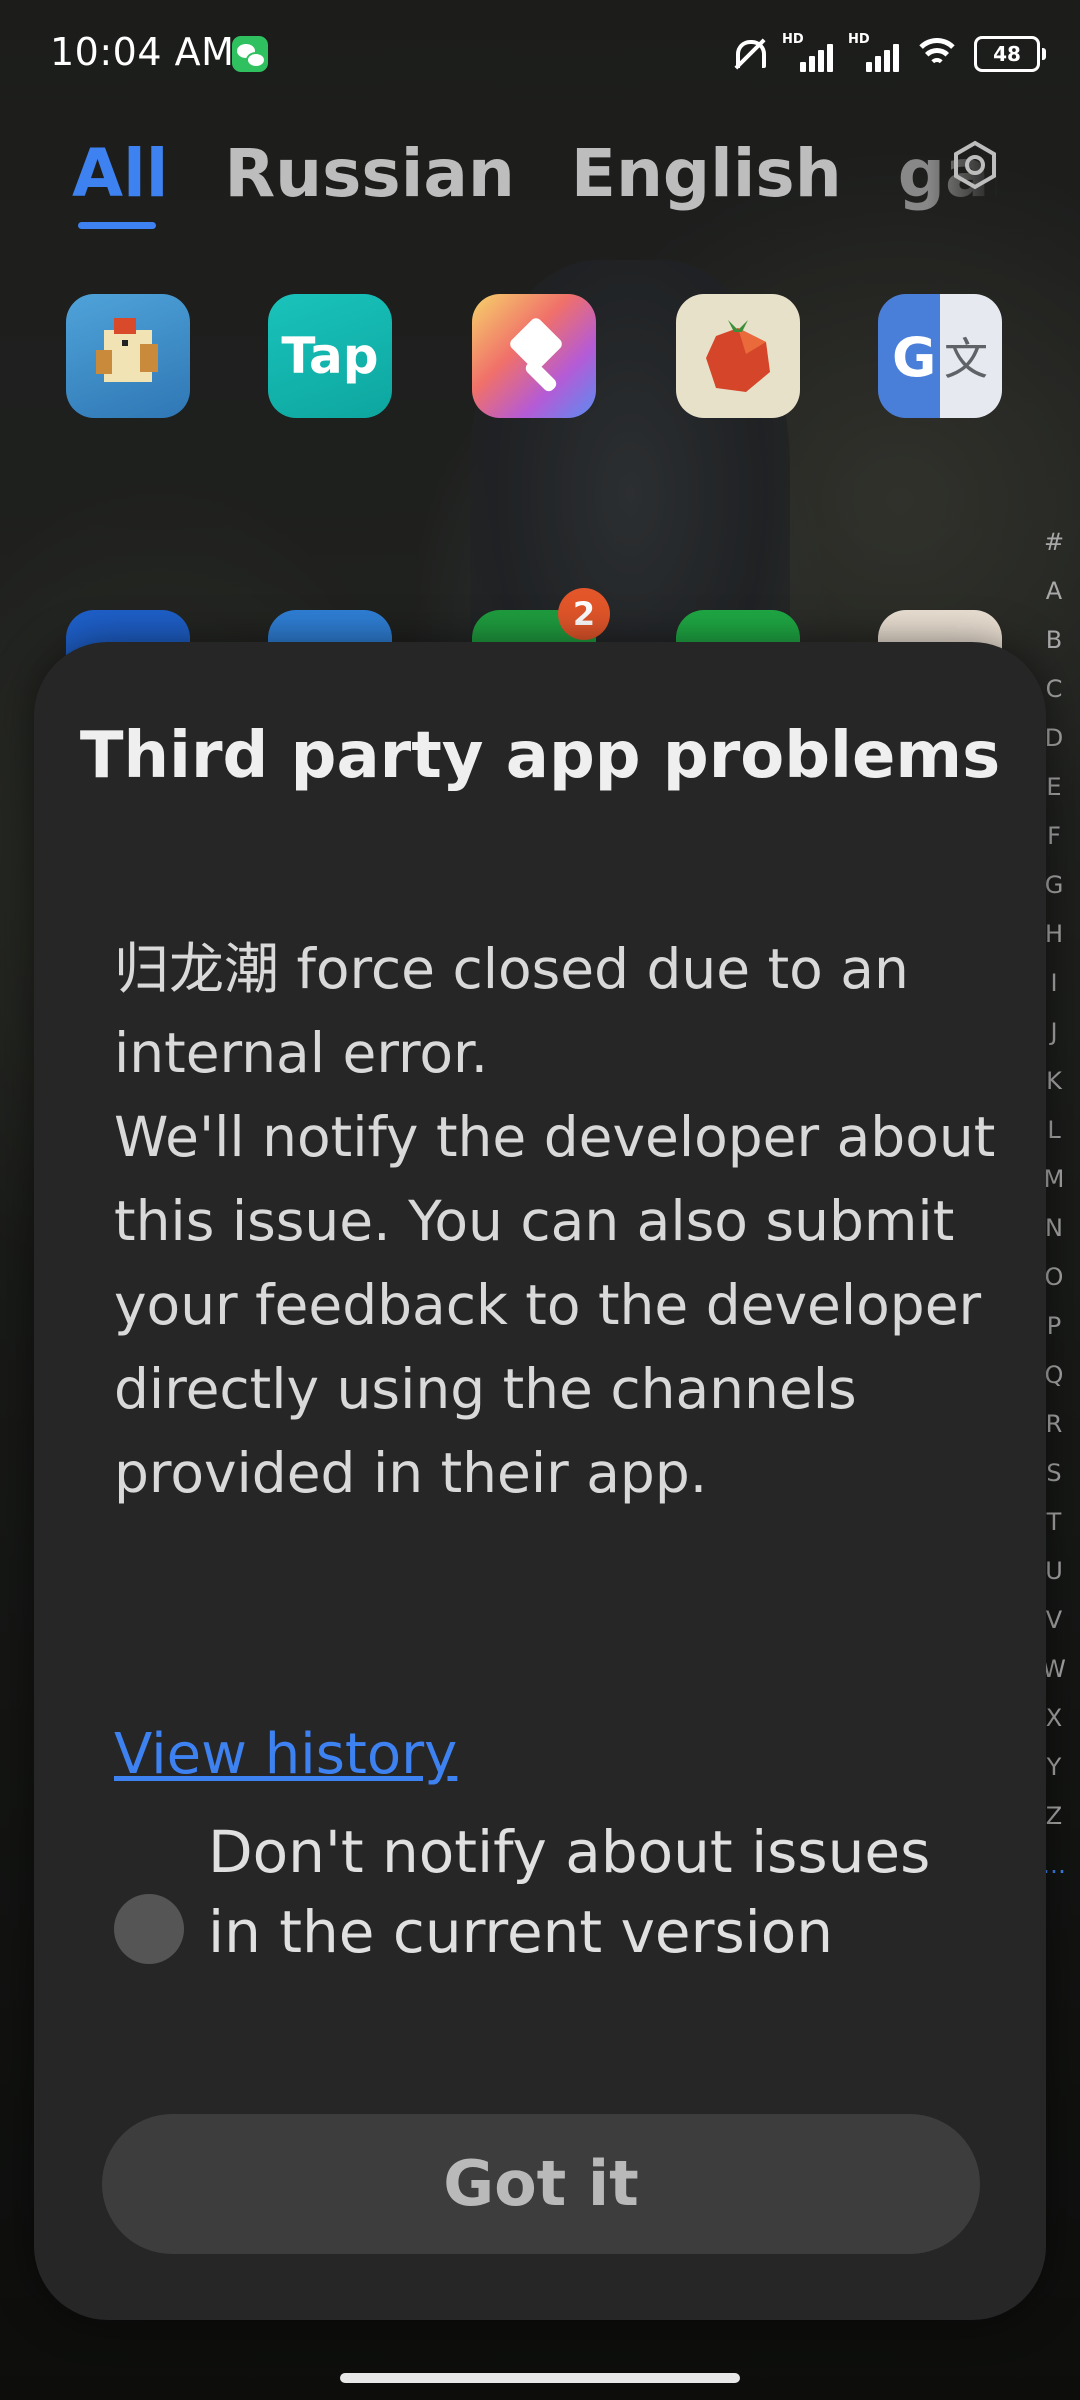  I want to click on active-tab-indicator, so click(117, 225).